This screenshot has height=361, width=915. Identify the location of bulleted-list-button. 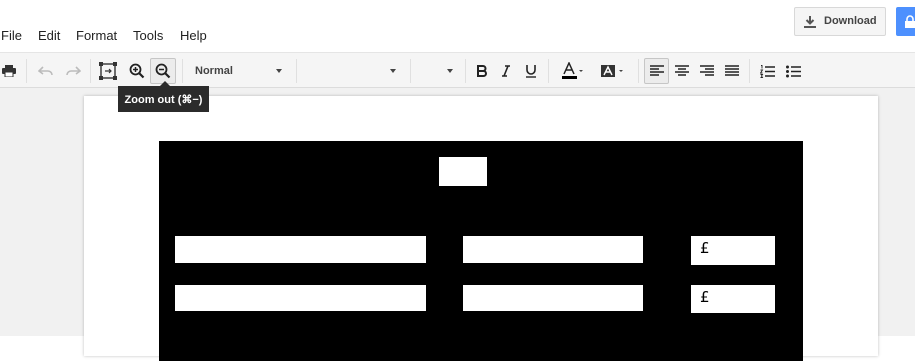
(793, 71).